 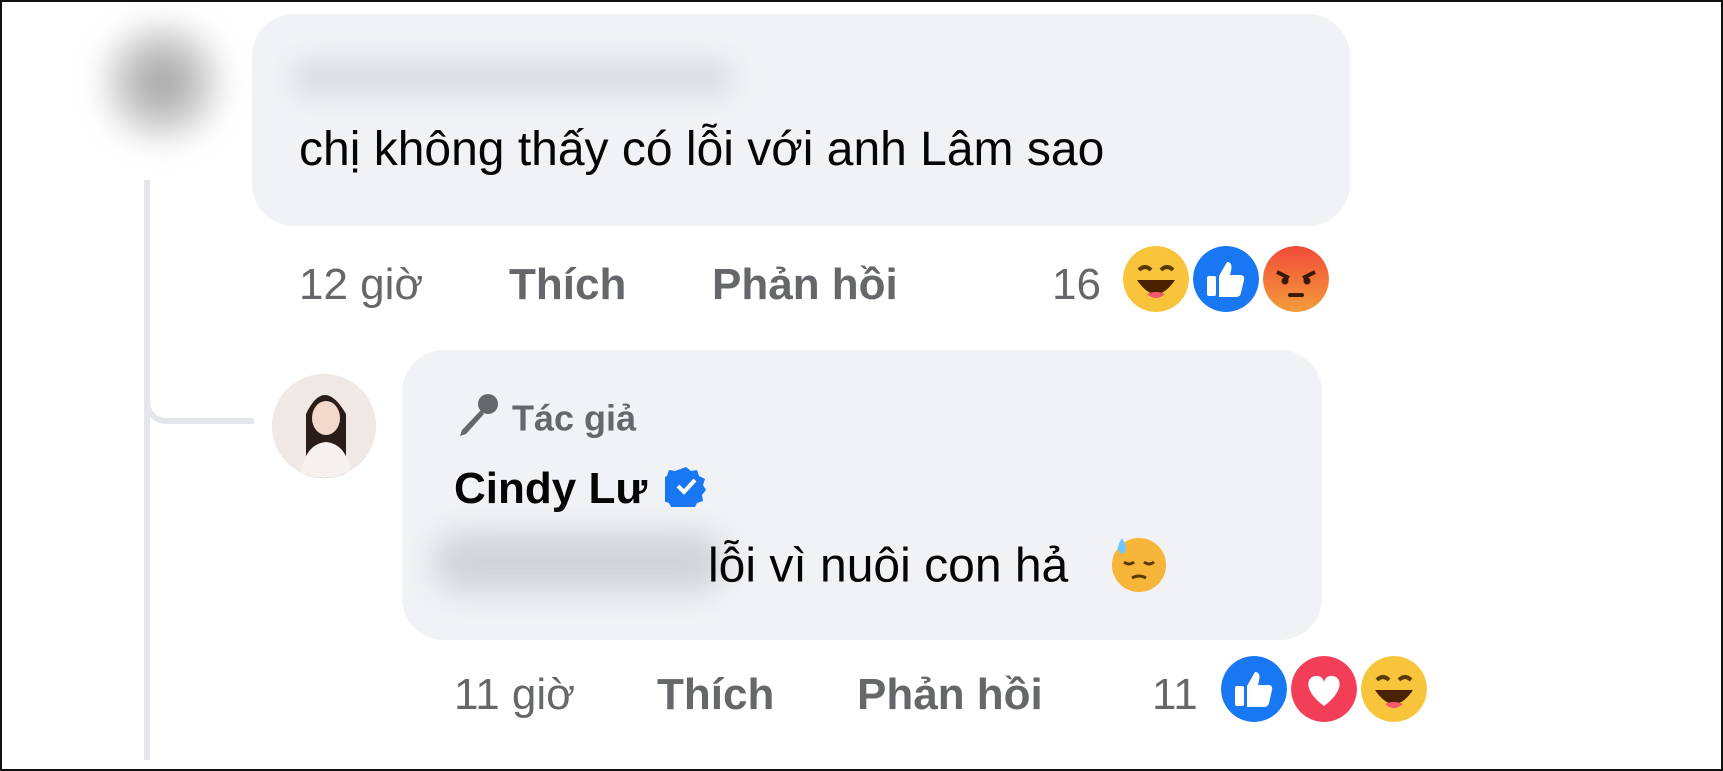 I want to click on author-badge: Tác giả, so click(x=545, y=418).